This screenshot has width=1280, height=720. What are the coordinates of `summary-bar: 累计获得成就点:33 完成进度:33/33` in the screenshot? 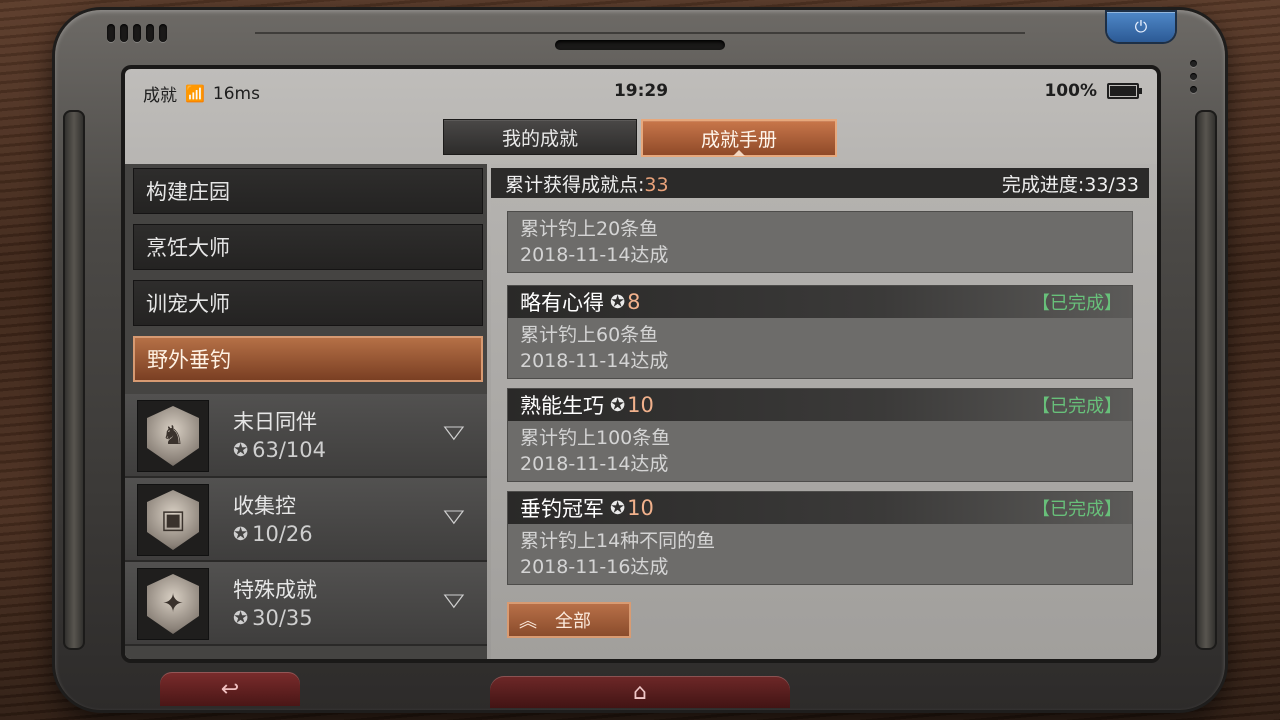 It's located at (820, 183).